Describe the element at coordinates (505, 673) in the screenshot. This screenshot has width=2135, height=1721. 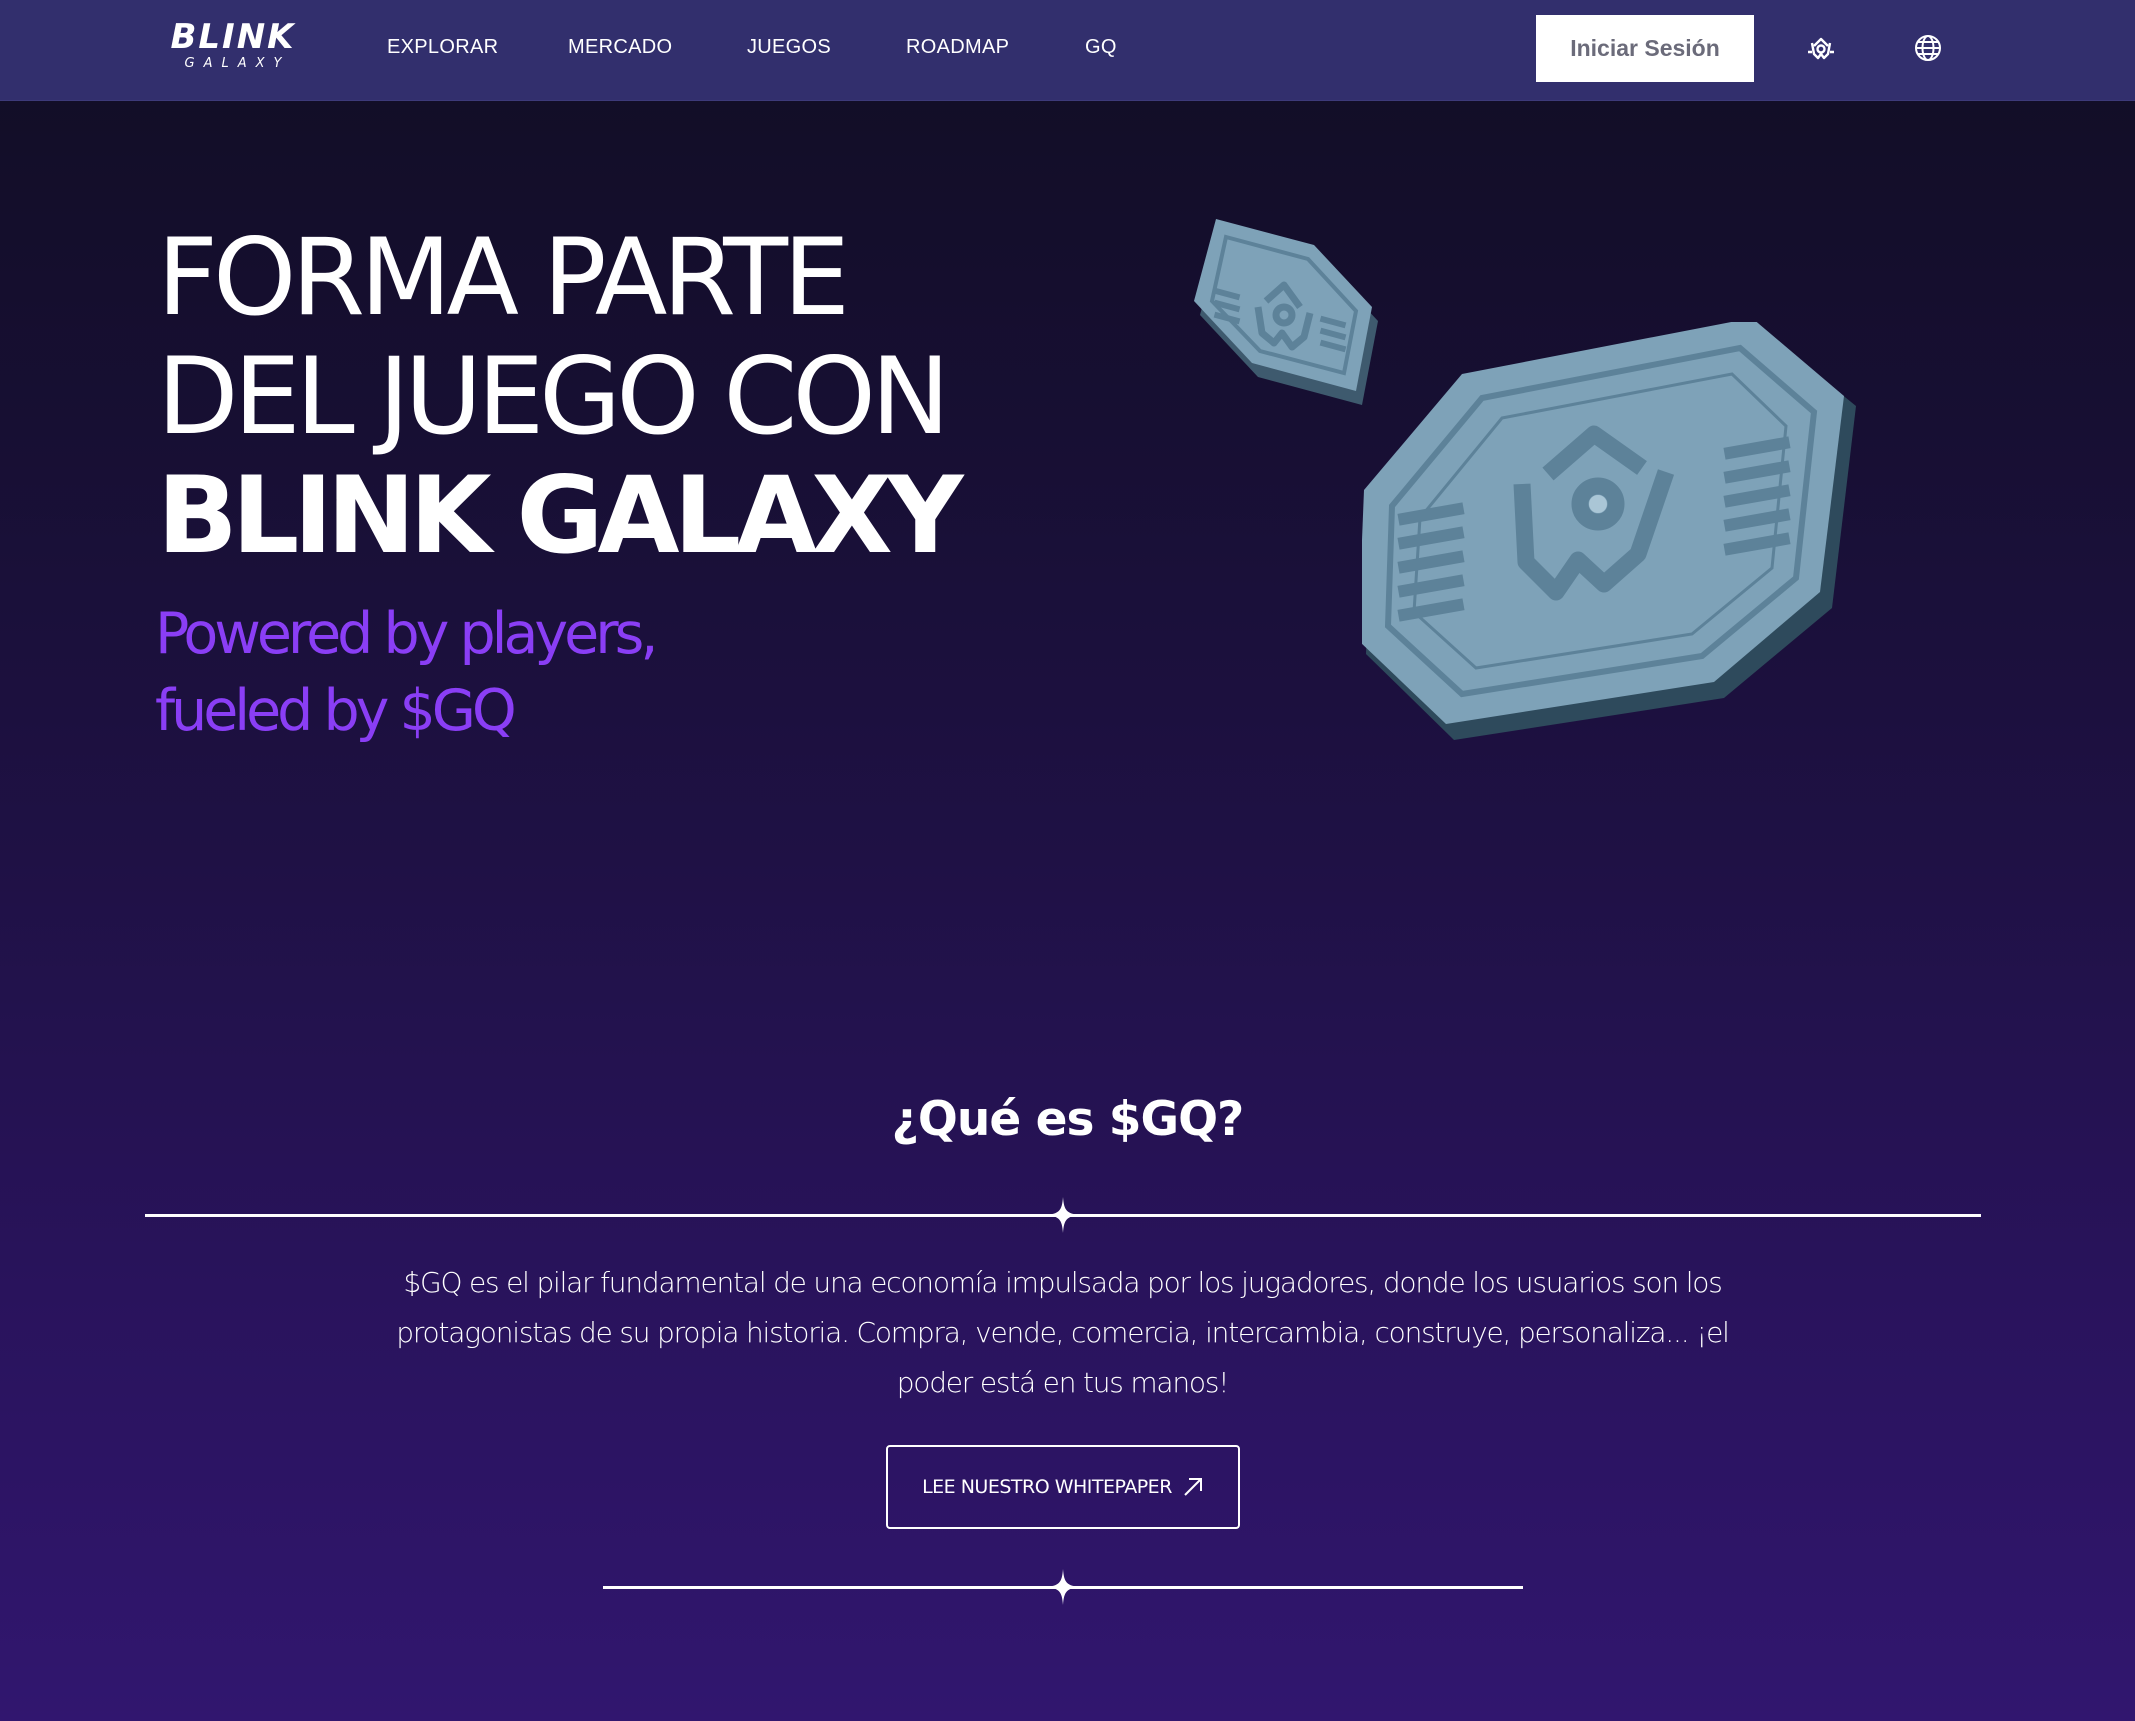
I see `hero-subtitle: Powered by players, fueled by $GQ` at that location.